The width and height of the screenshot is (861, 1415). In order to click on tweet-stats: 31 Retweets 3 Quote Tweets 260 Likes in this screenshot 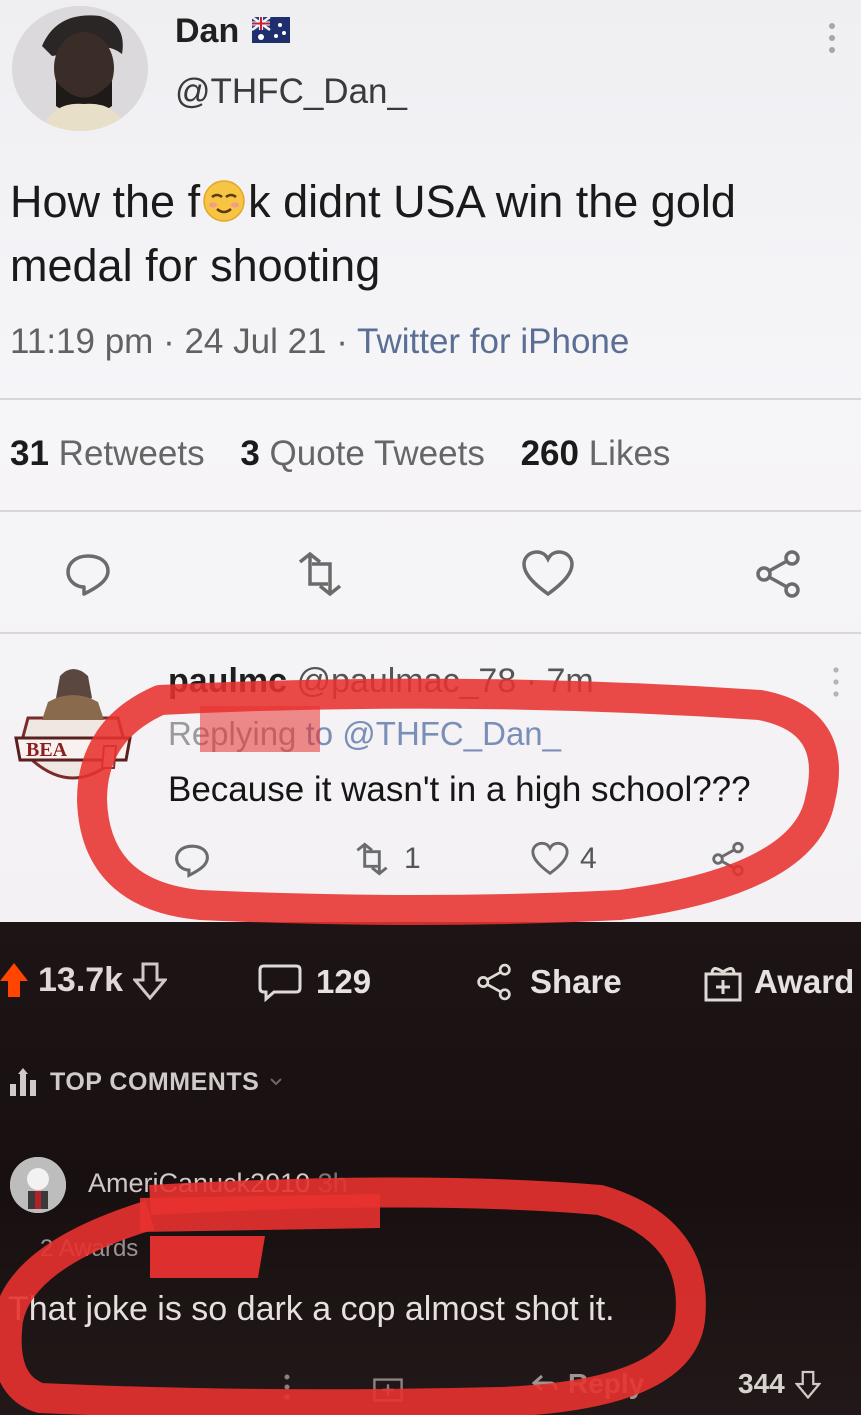, I will do `click(340, 454)`.